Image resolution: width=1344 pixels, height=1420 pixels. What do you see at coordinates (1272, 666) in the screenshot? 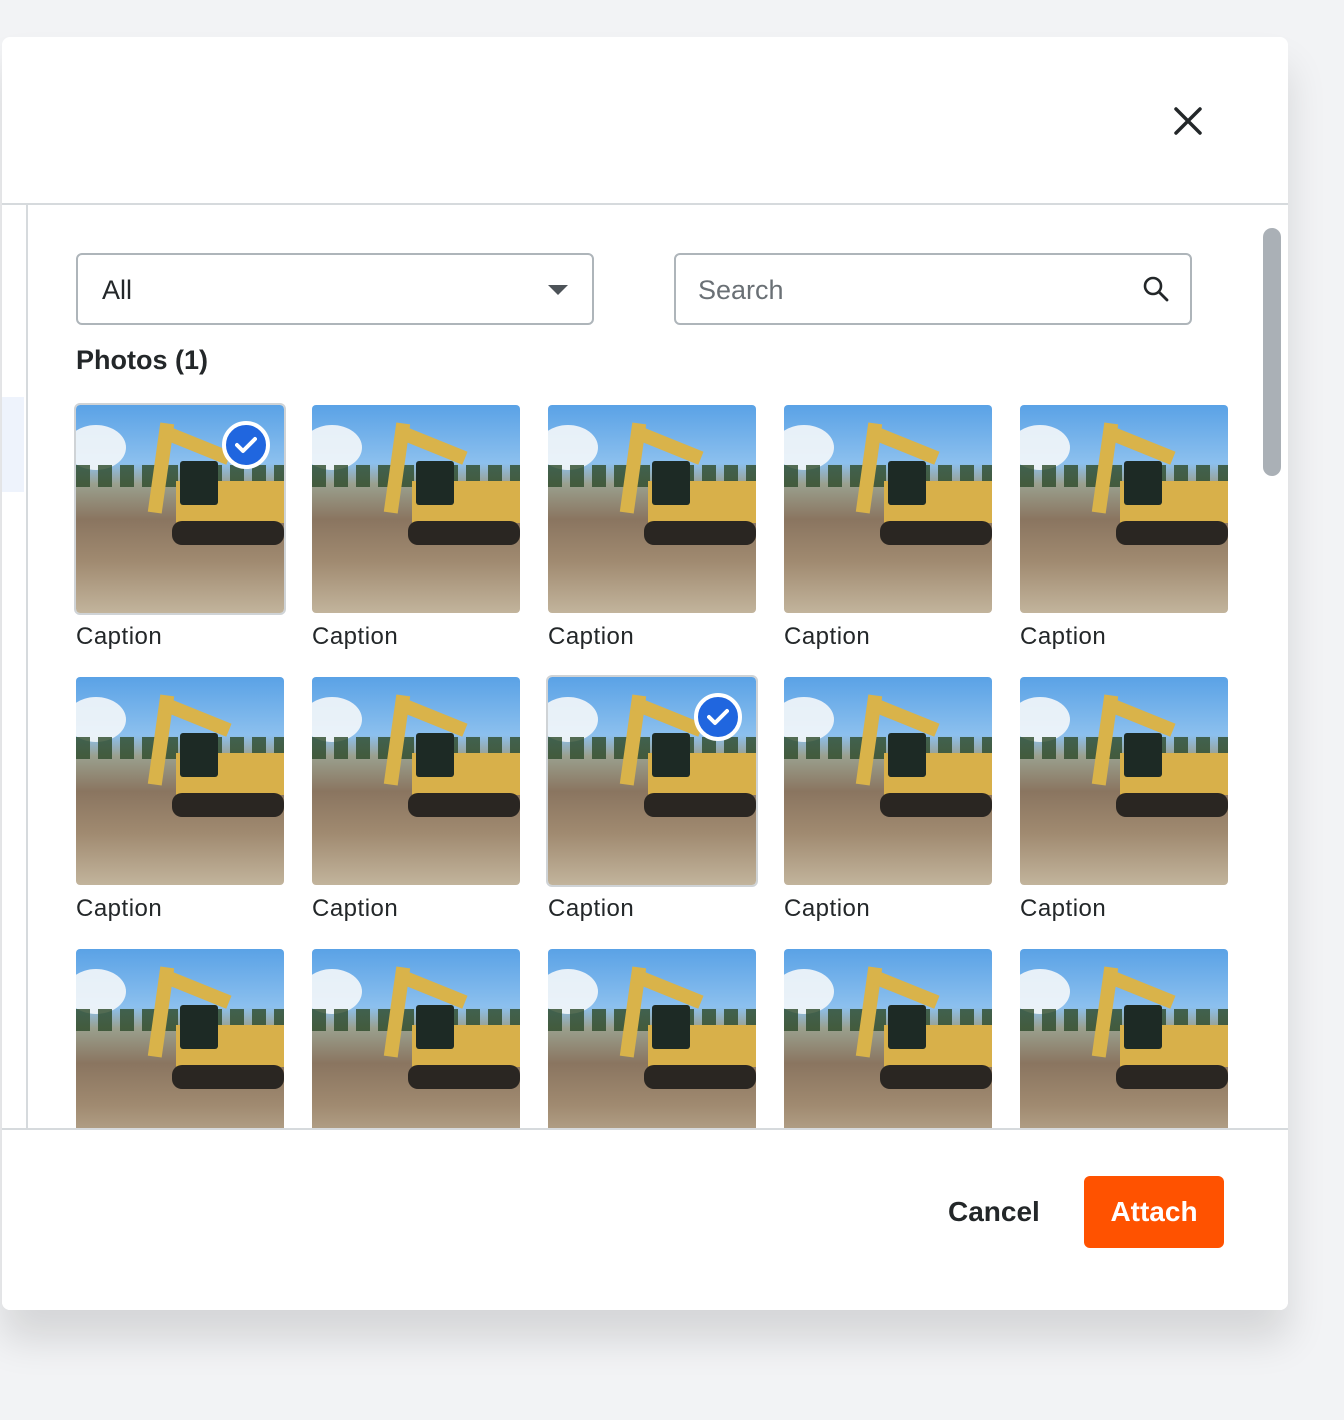
I see `scrollbar` at bounding box center [1272, 666].